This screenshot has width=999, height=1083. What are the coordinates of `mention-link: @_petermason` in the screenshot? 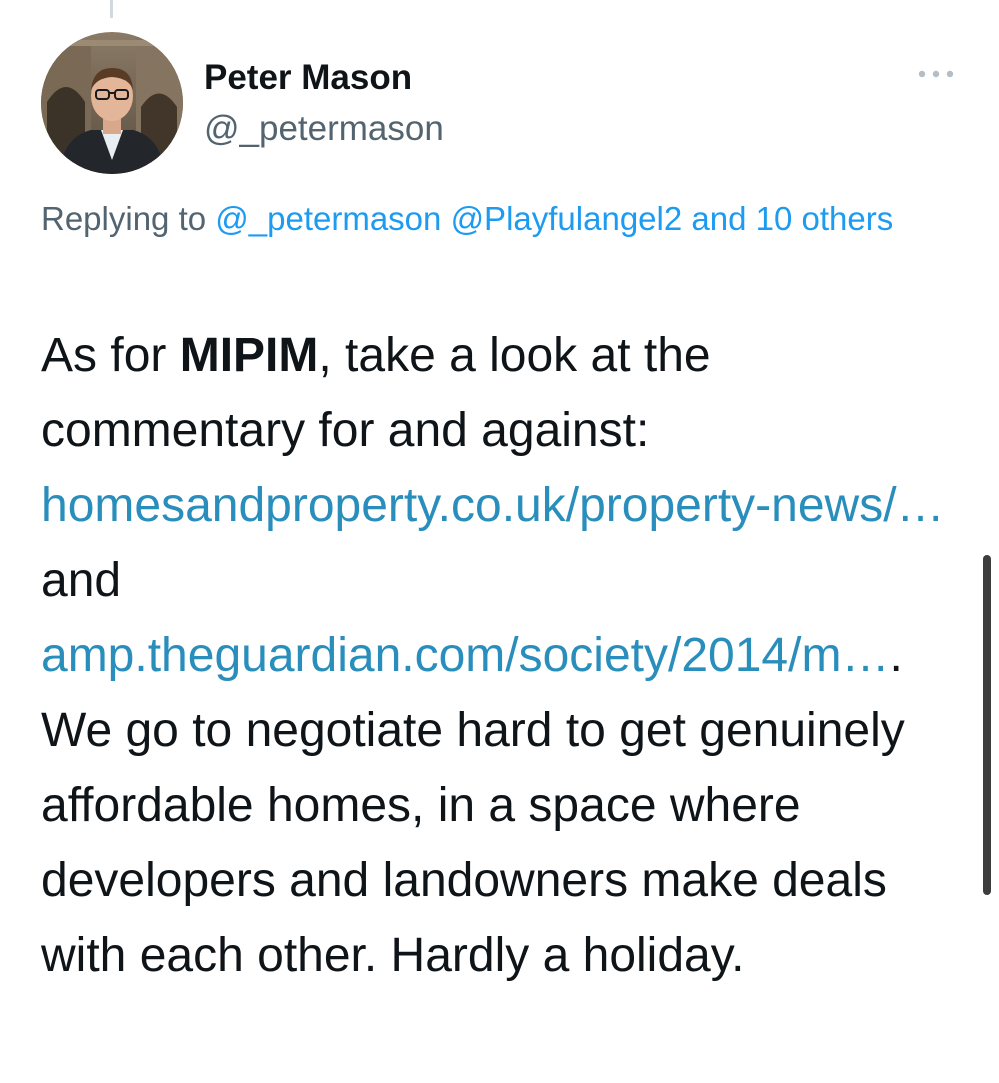 It's located at (328, 218).